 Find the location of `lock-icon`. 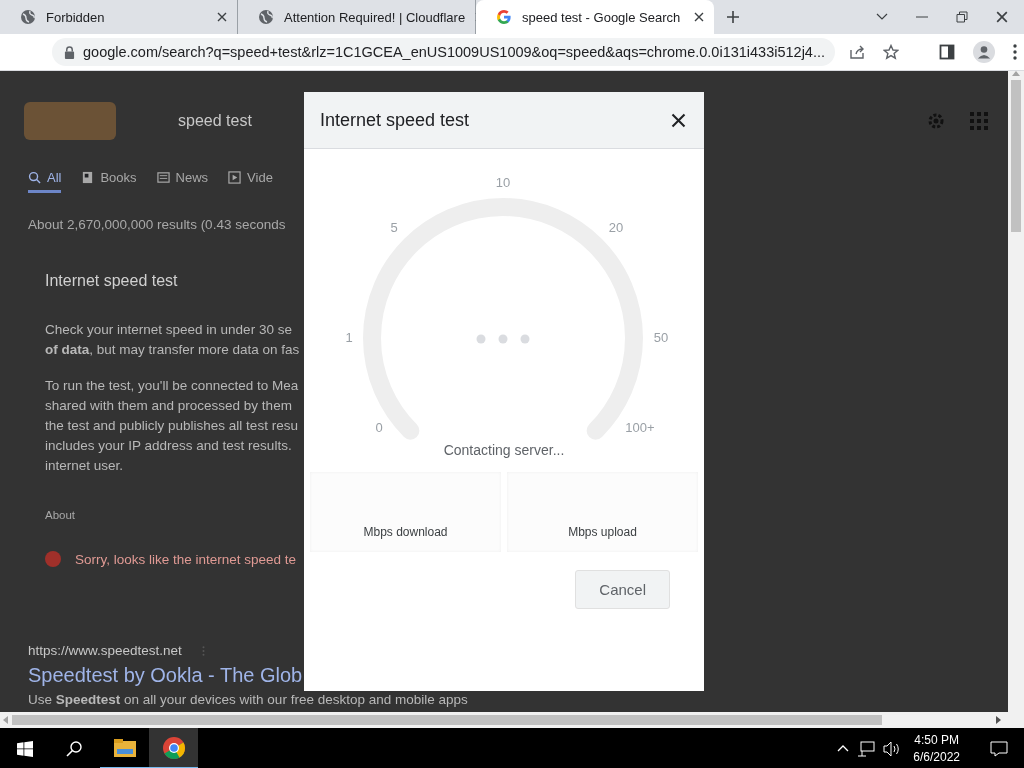

lock-icon is located at coordinates (69, 52).